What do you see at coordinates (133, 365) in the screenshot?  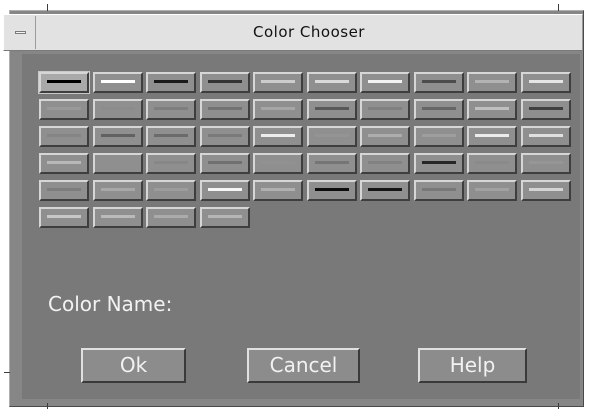 I see `ok-button: Ok` at bounding box center [133, 365].